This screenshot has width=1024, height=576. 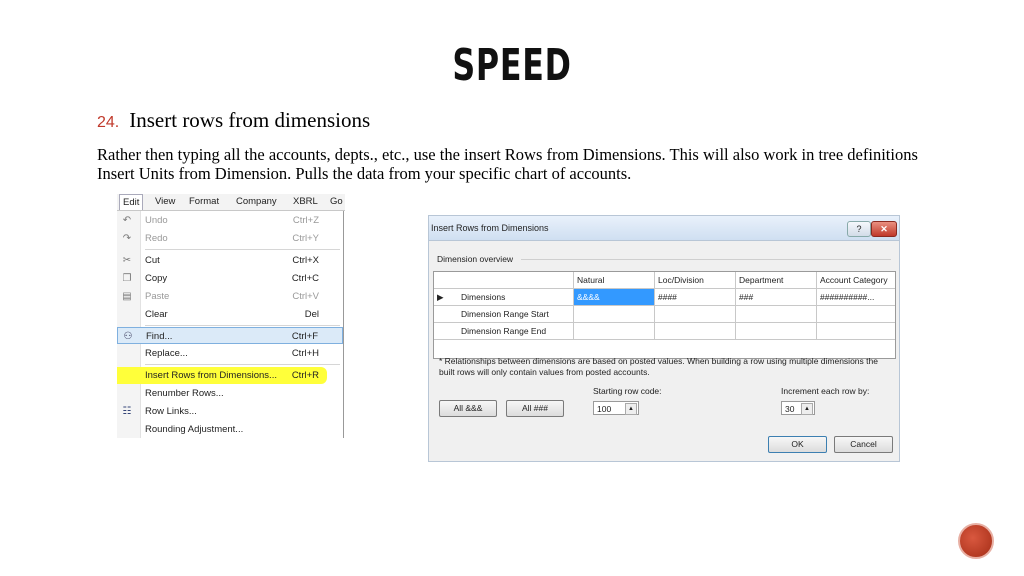 I want to click on increment-value: 30, so click(x=790, y=409).